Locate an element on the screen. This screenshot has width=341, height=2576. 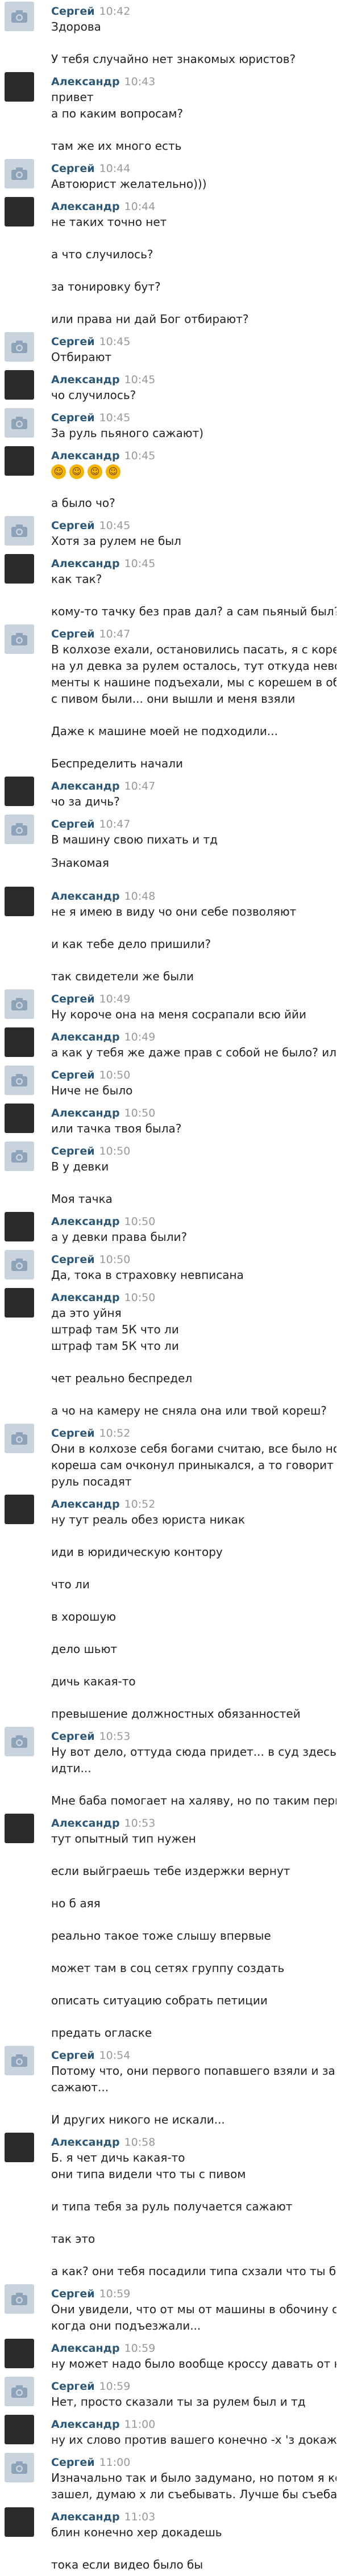
message-timestamp: 10:49 is located at coordinates (140, 1037).